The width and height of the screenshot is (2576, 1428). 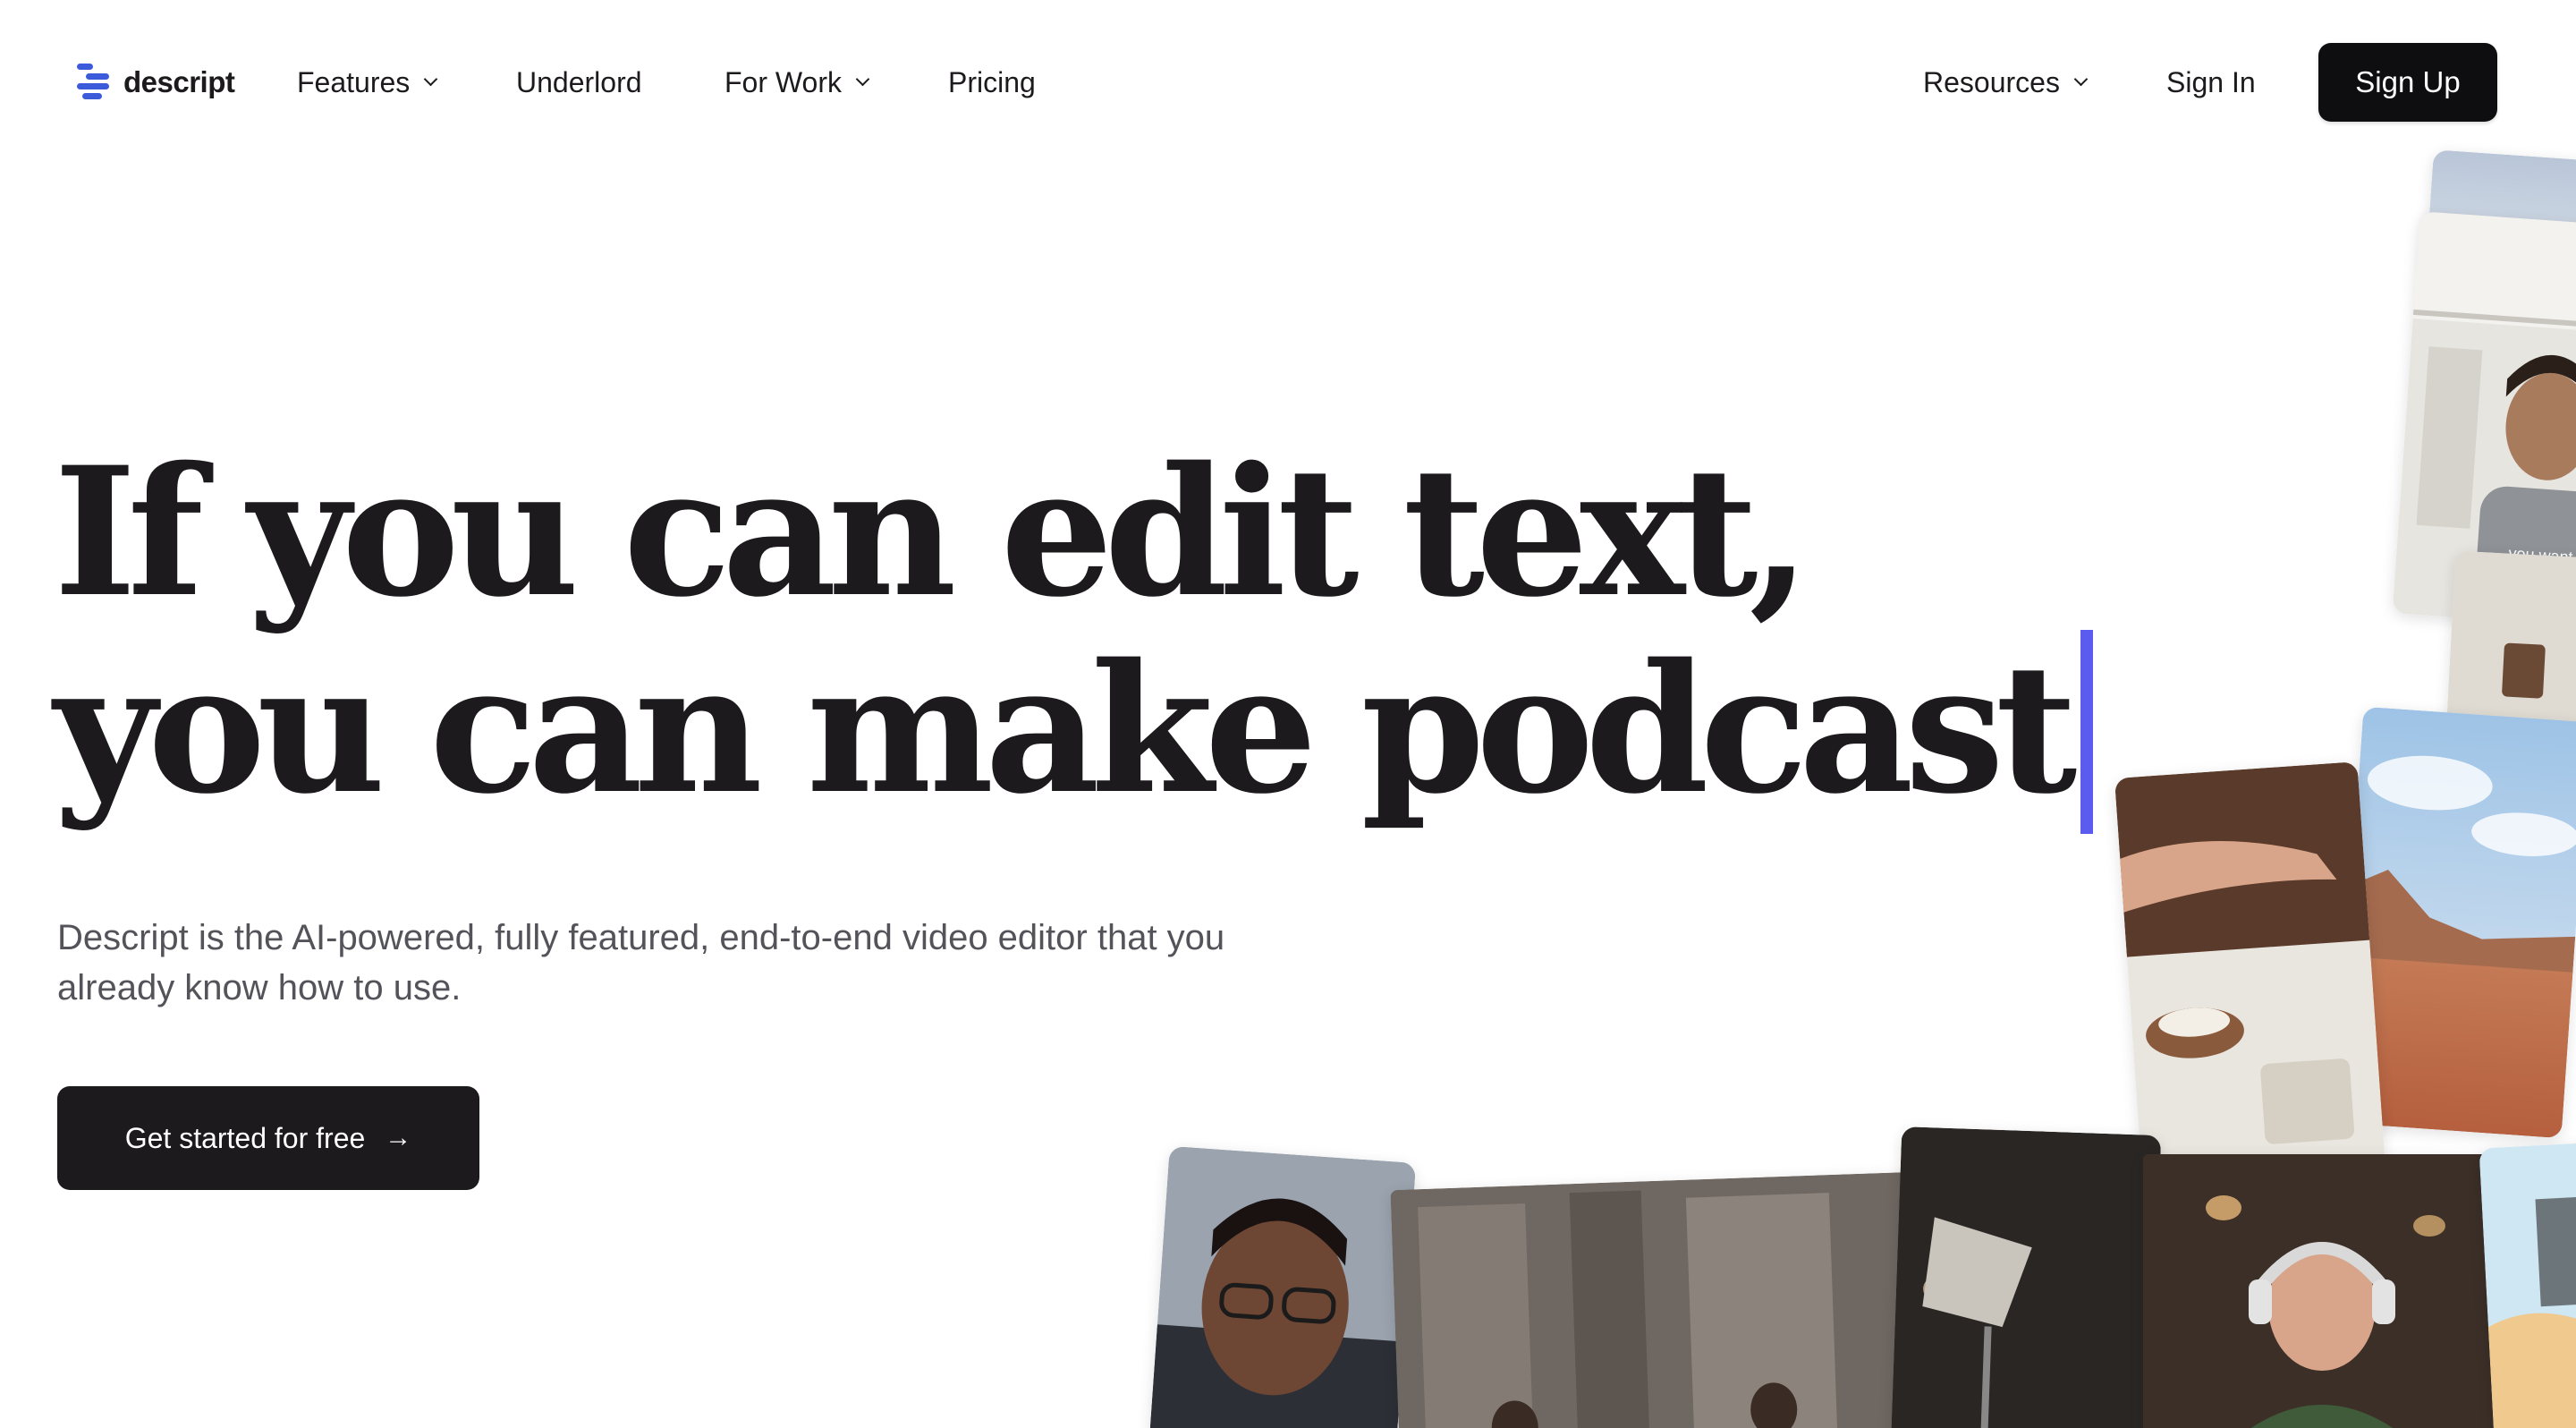 What do you see at coordinates (245, 1137) in the screenshot?
I see `get-started-label: Get started for free` at bounding box center [245, 1137].